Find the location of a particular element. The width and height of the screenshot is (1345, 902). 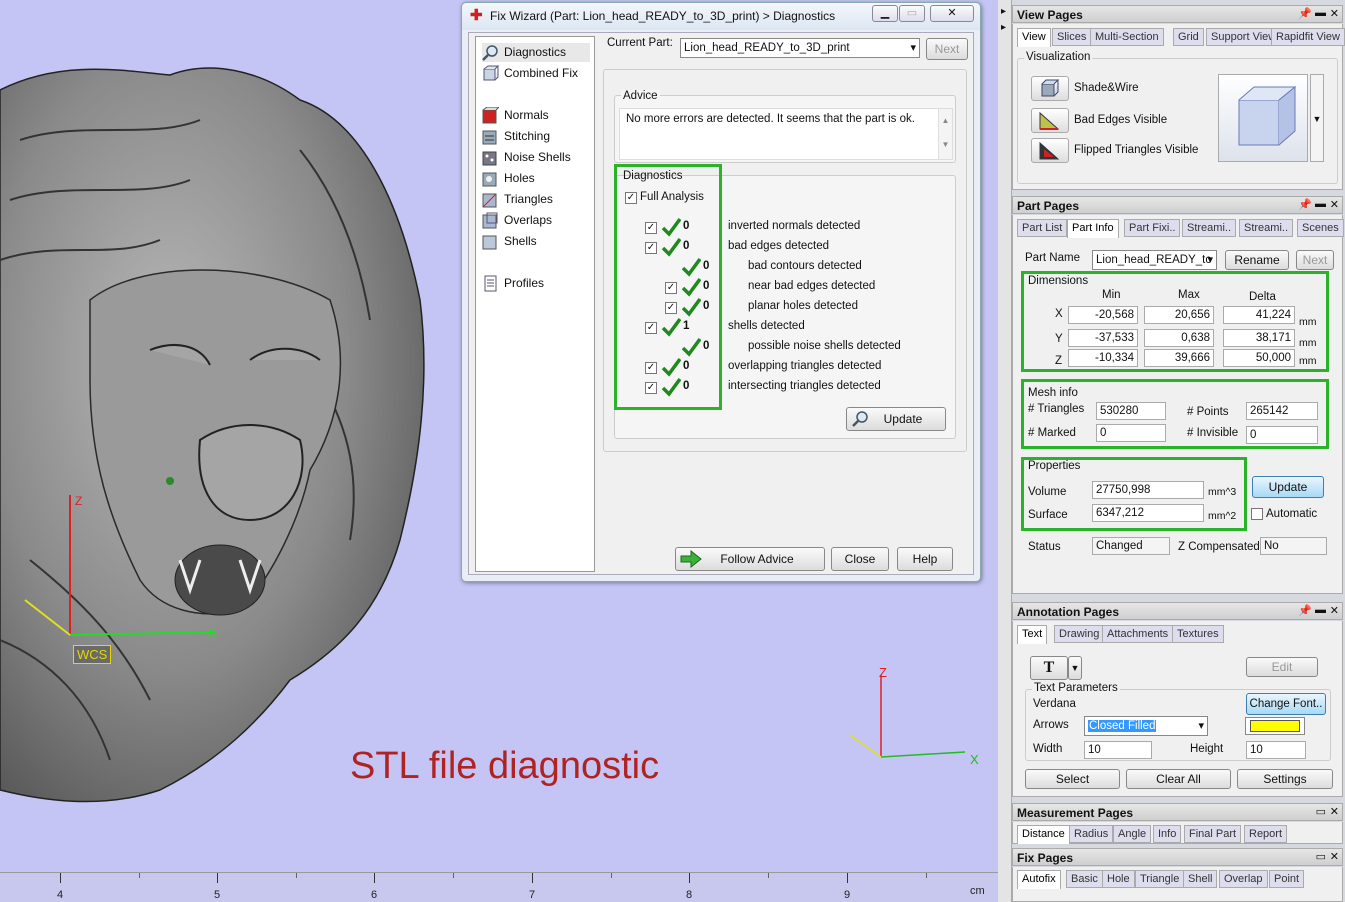

tab-radius: Radius is located at coordinates (1091, 834).